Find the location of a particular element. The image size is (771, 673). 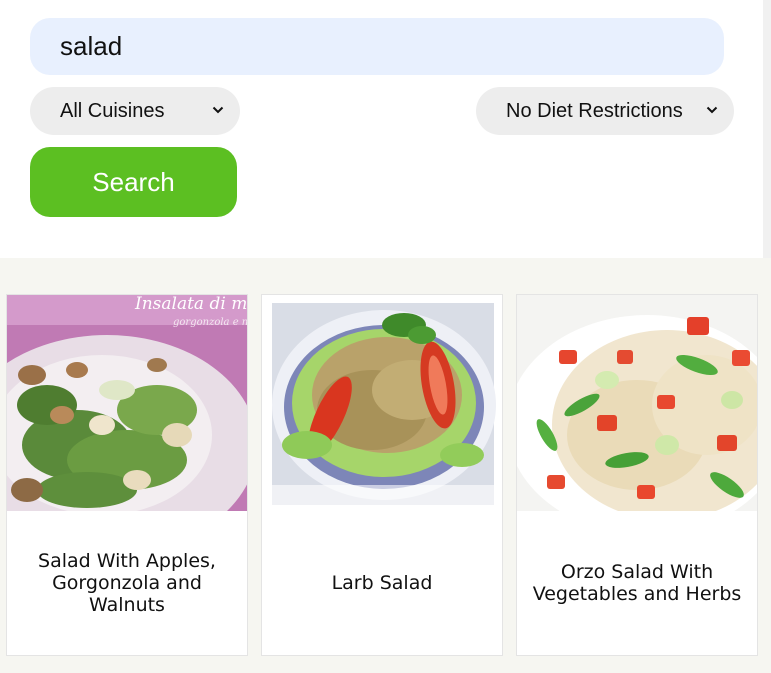

image-watermark: Insalata di me is located at coordinates (190, 304).